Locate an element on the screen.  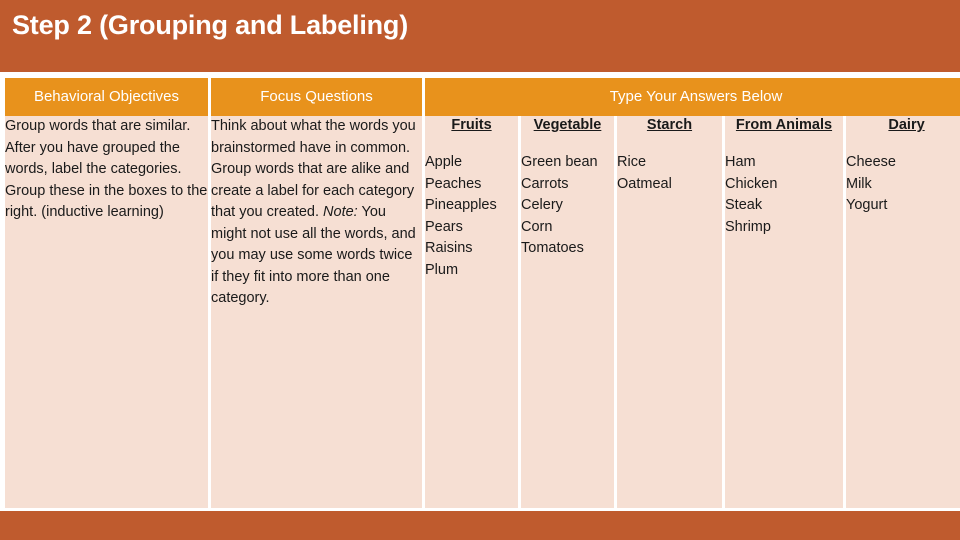
answer-list-vegetable: Green bean Carrots Celery Corn Tomatoes is located at coordinates (567, 206).